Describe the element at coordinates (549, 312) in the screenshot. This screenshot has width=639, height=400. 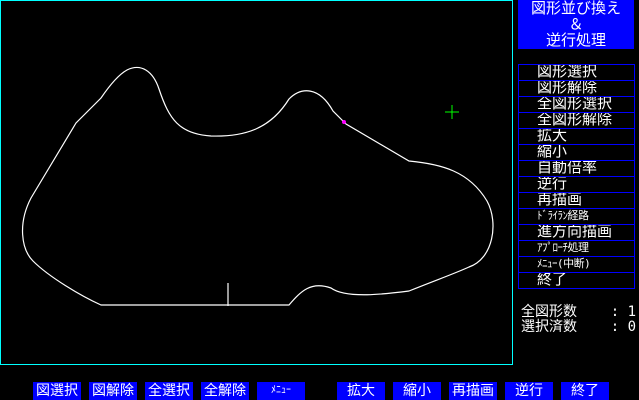
I see `total-shapes-label: 全図形数` at that location.